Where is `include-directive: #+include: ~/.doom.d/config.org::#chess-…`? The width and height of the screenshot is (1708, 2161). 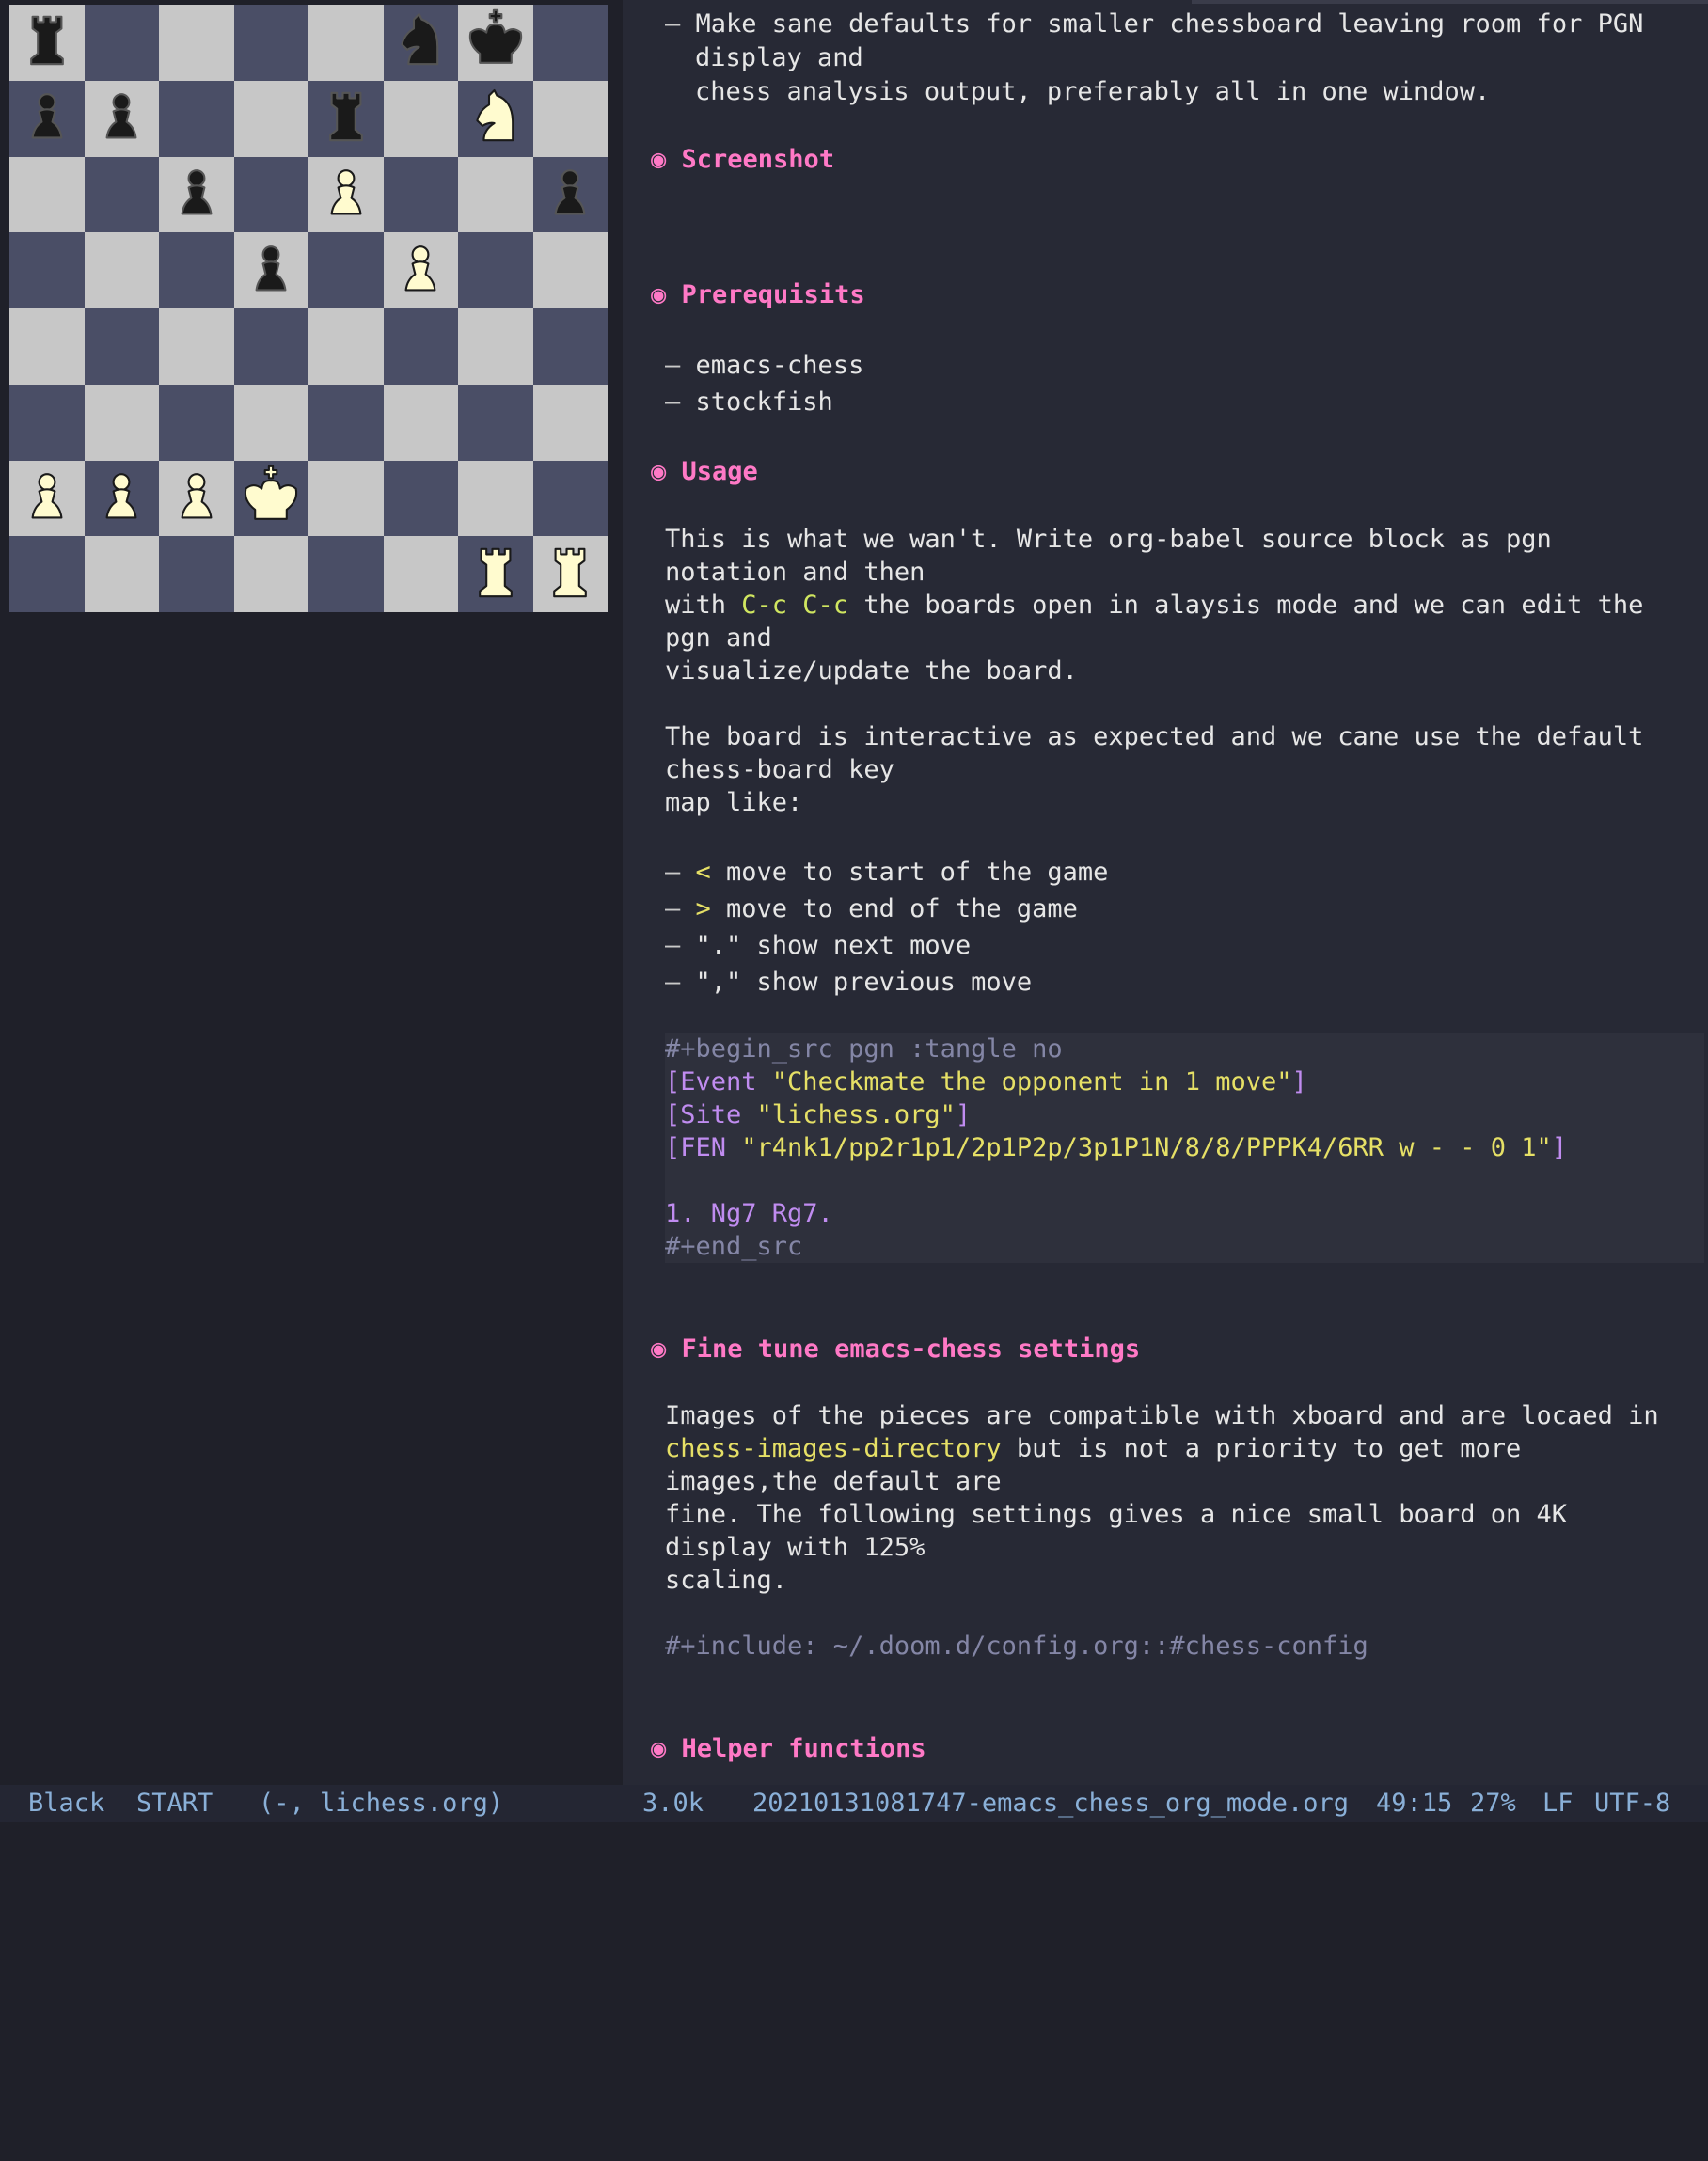 include-directive: #+include: ~/.doom.d/config.org::#chess-… is located at coordinates (1017, 1647).